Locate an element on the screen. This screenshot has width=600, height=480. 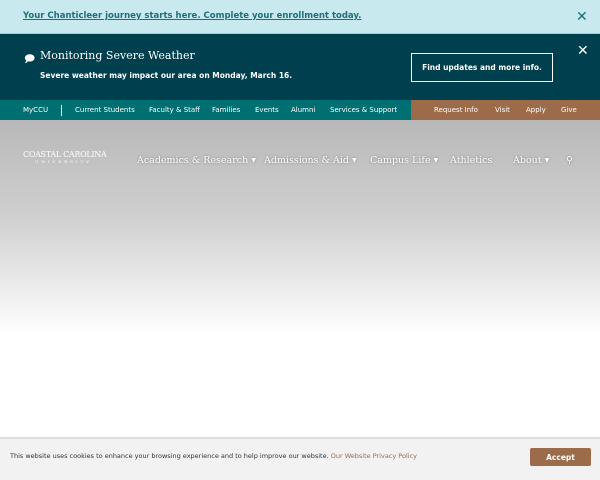
alert-title: Monitoring Severe Weather is located at coordinates (117, 55).